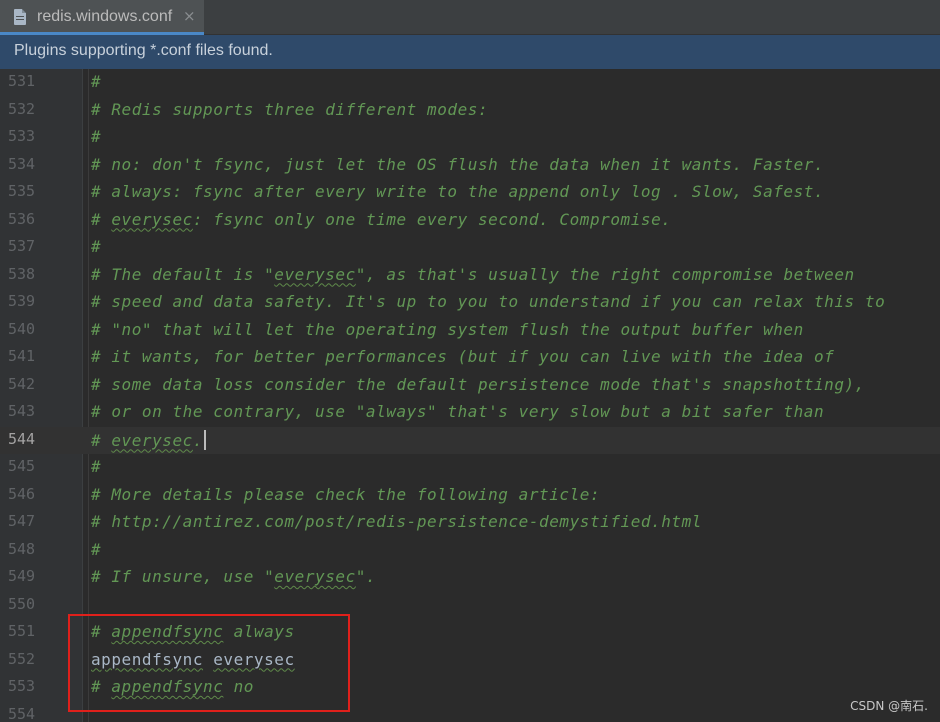 The image size is (940, 722). Describe the element at coordinates (22, 603) in the screenshot. I see `line-number: 550` at that location.